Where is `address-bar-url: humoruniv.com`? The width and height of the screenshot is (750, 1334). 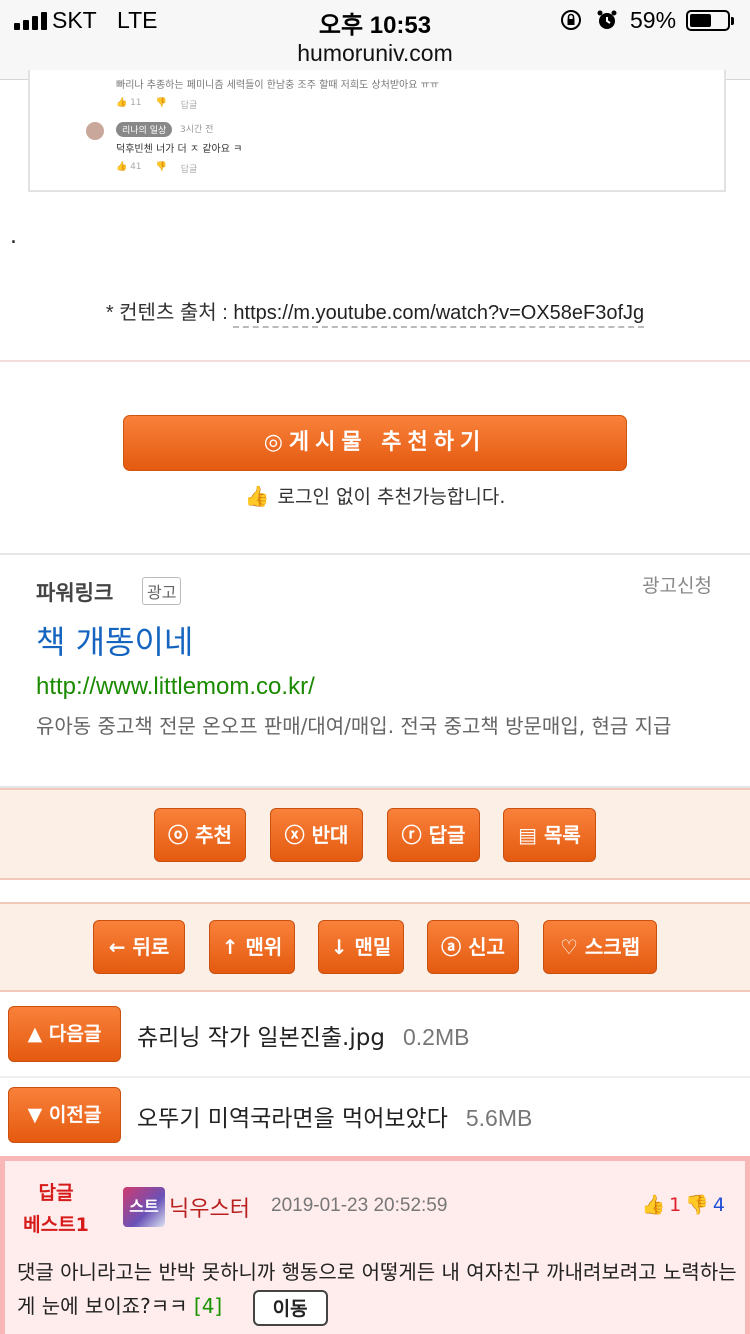
address-bar-url: humoruniv.com is located at coordinates (375, 53).